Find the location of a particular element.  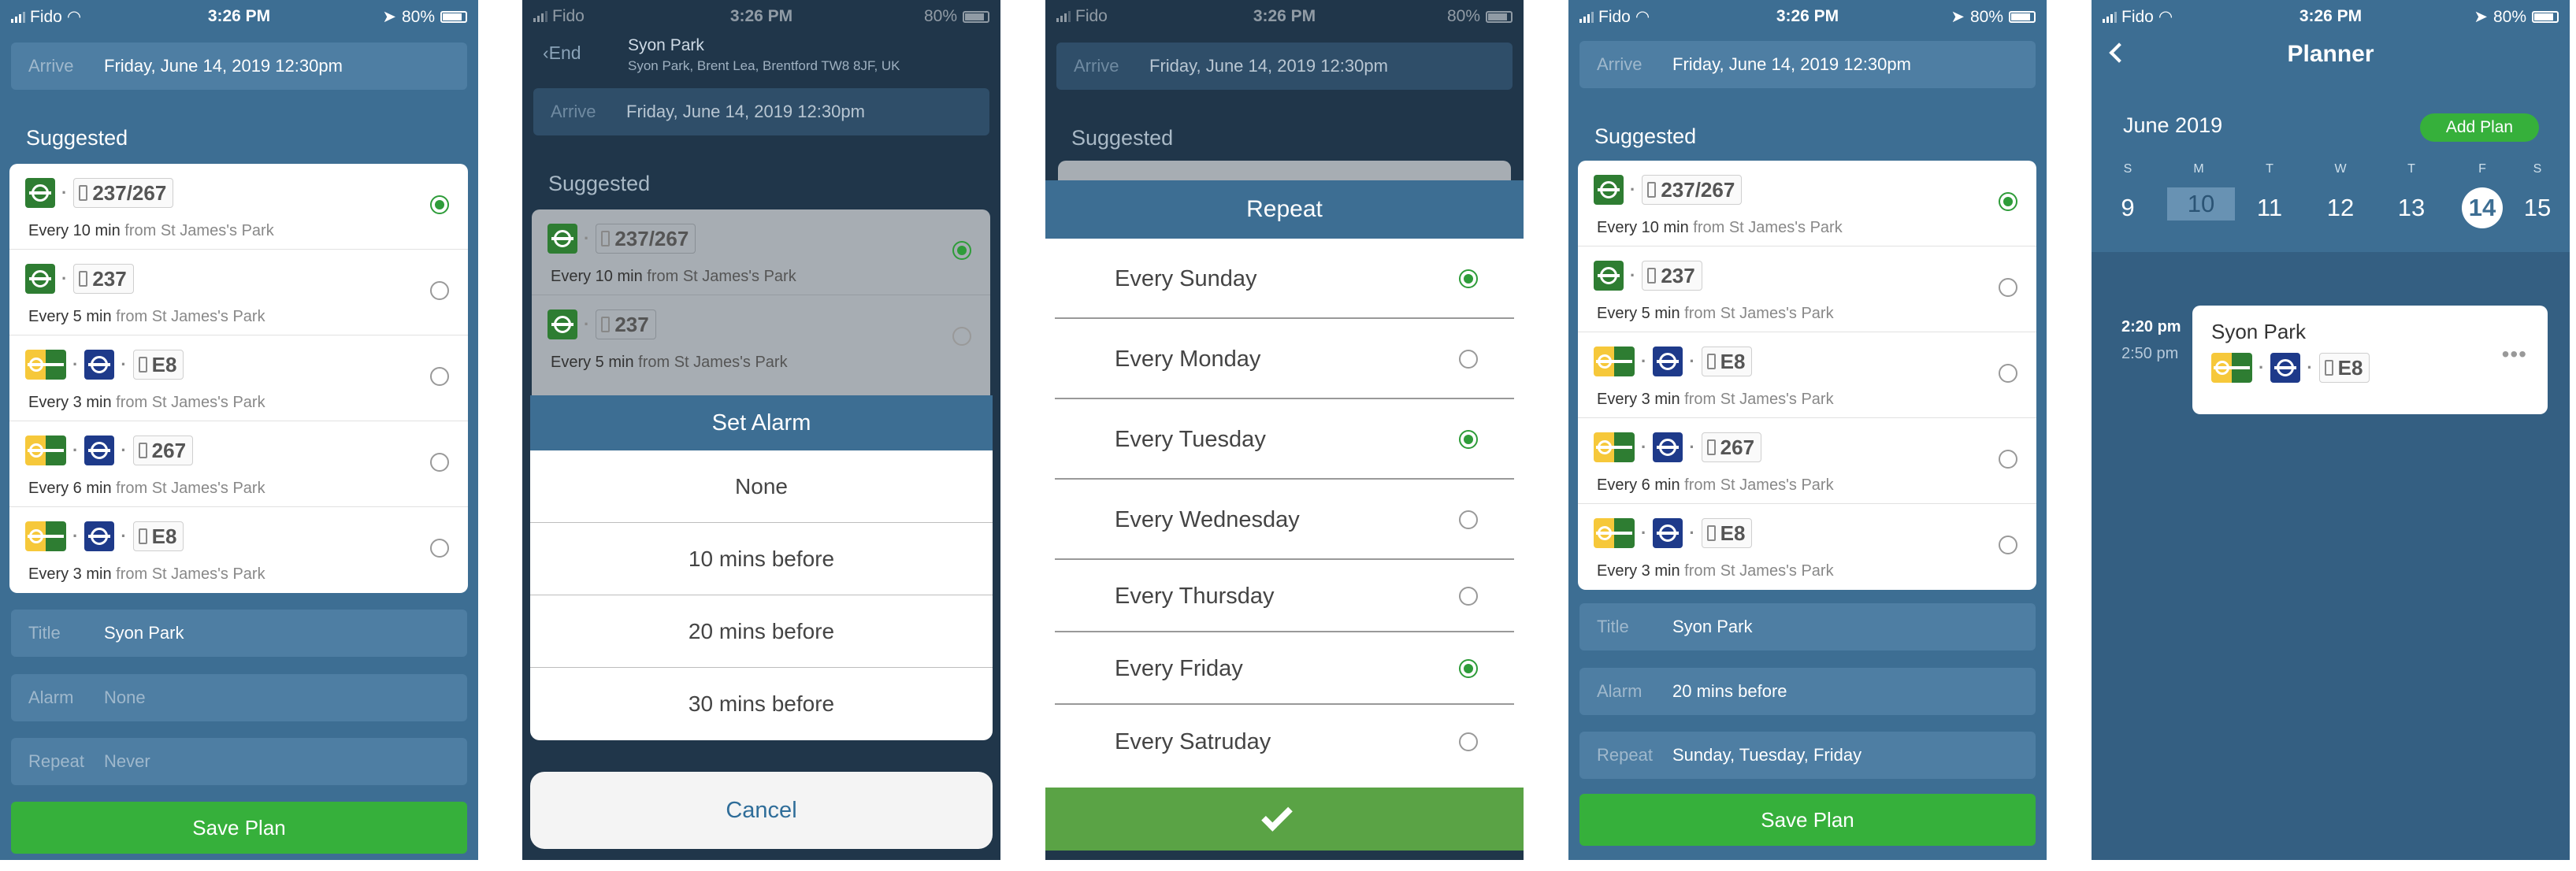

calendar-day: T 13 is located at coordinates (2411, 195).